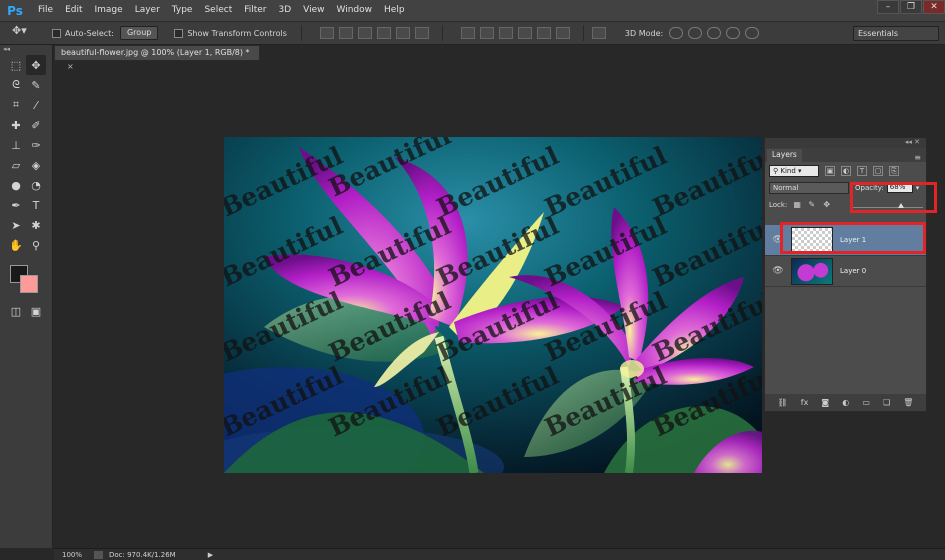 This screenshot has width=945, height=560. What do you see at coordinates (899, 187) in the screenshot?
I see `opacity-input: 68%` at bounding box center [899, 187].